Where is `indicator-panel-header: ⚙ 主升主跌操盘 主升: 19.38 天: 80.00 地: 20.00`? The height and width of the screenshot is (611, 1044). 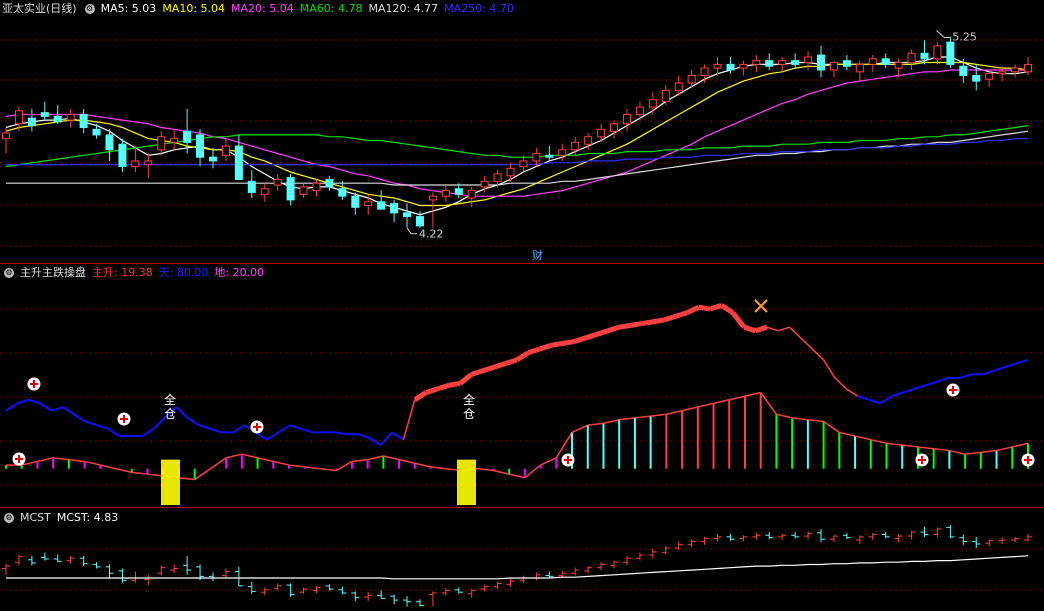 indicator-panel-header: ⚙ 主升主跌操盘 主升: 19.38 天: 80.00 地: 20.00 is located at coordinates (136, 273).